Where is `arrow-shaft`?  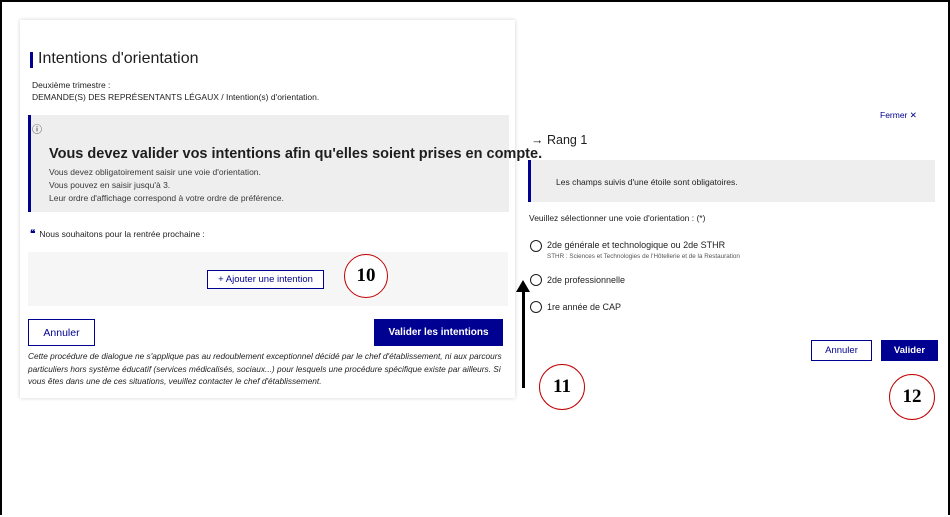
arrow-shaft is located at coordinates (523, 339).